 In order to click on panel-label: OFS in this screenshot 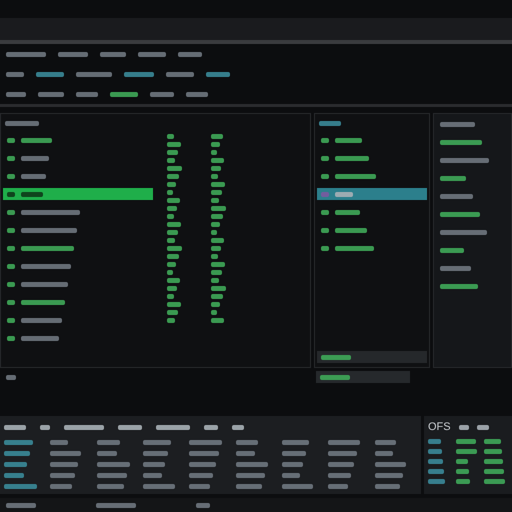, I will do `click(439, 427)`.